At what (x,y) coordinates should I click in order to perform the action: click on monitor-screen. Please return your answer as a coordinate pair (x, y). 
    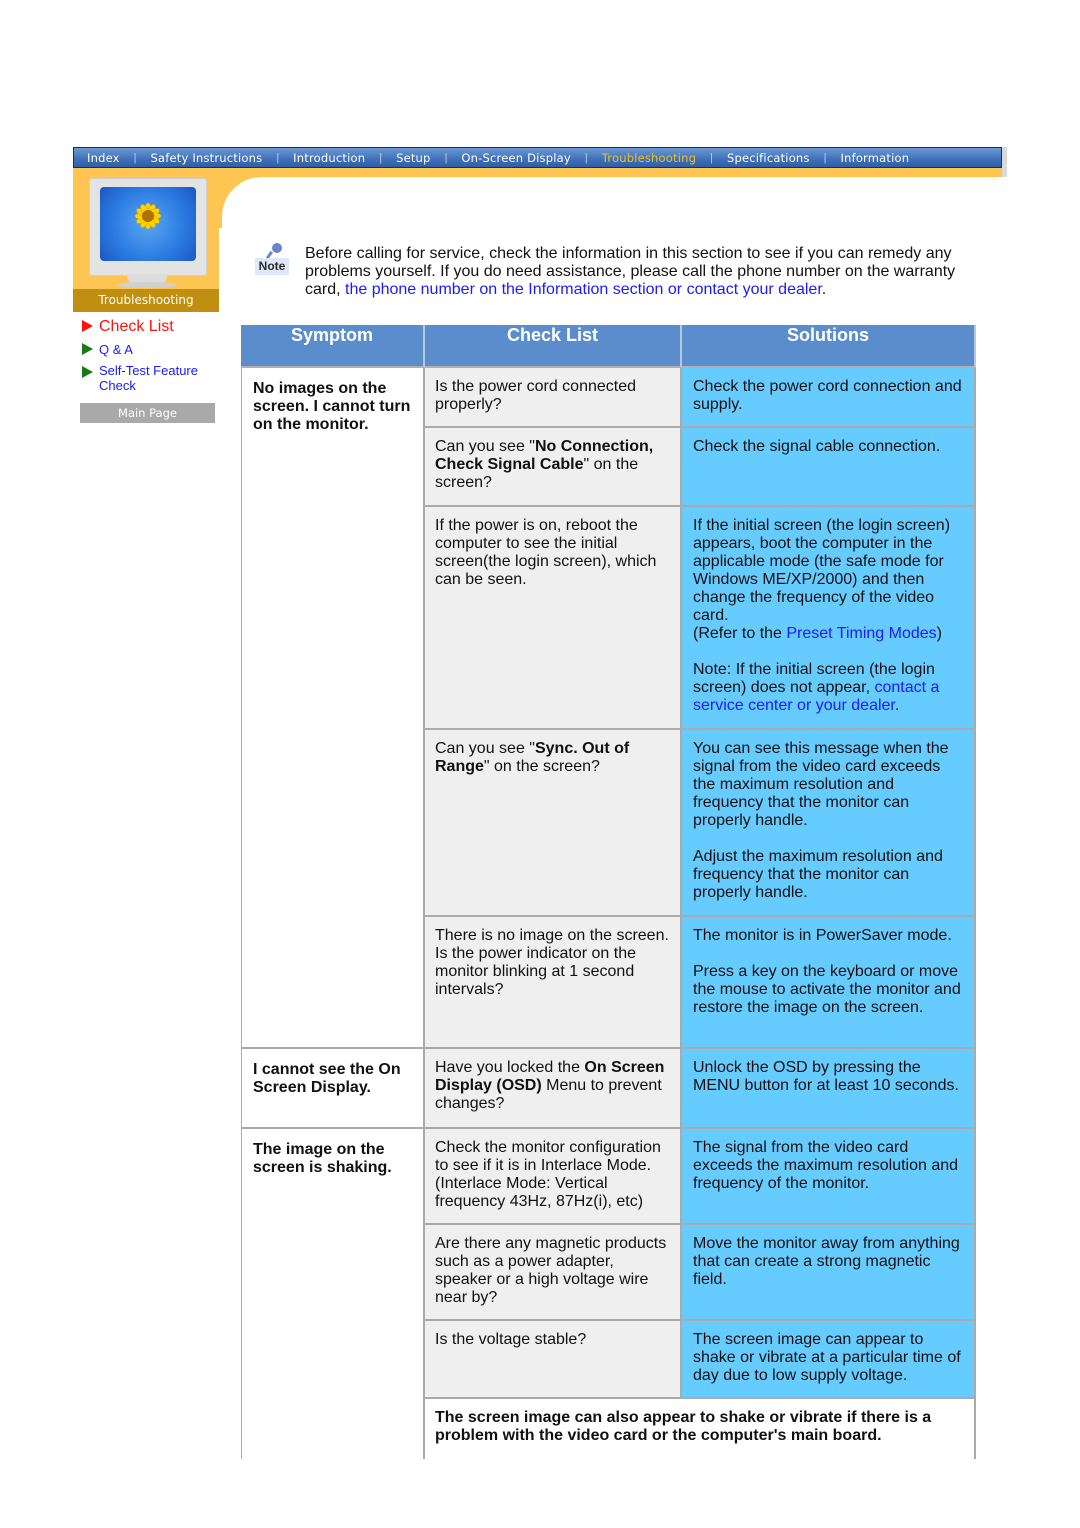
    Looking at the image, I should click on (148, 224).